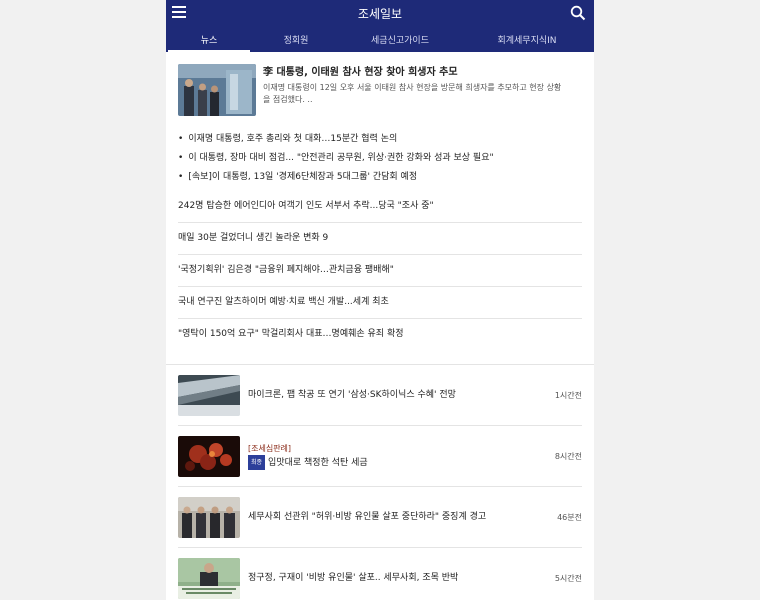  What do you see at coordinates (288, 99) in the screenshot?
I see `lead-summary-line: 을 점검했다. ..` at bounding box center [288, 99].